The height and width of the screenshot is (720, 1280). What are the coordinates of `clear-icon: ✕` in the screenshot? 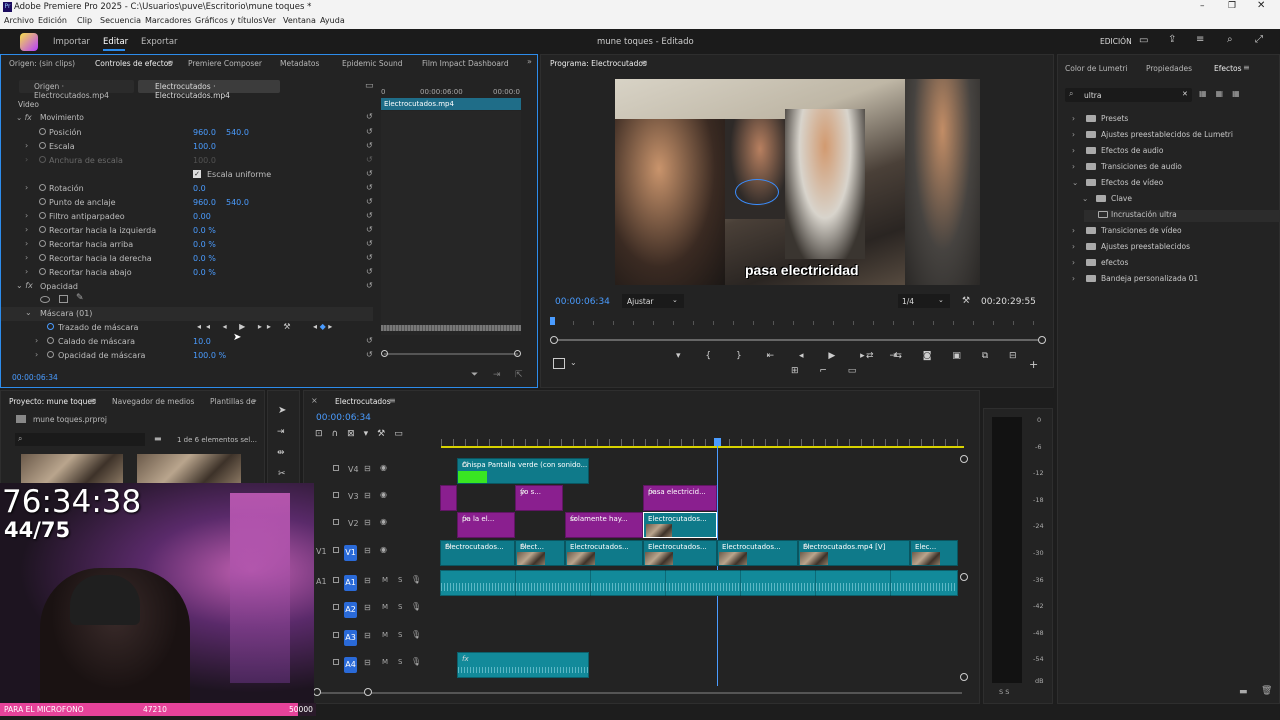 It's located at (1185, 94).